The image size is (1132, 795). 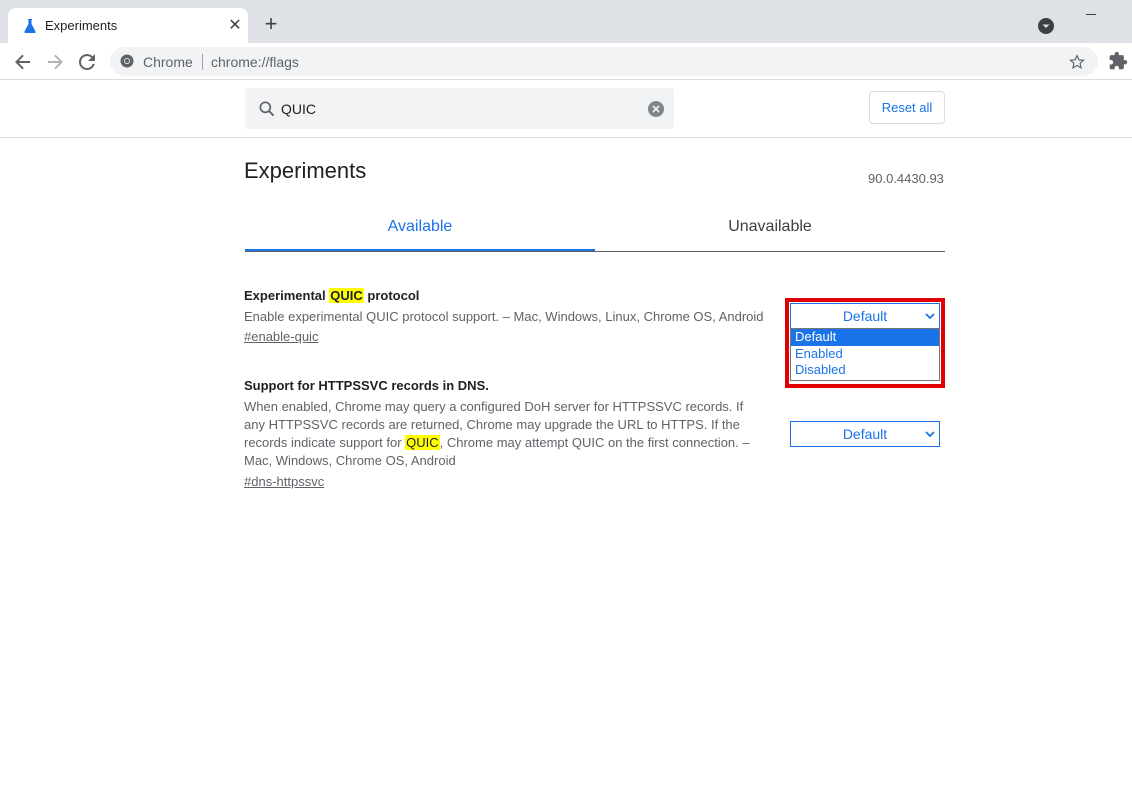 I want to click on flag-title-text: protocol, so click(x=391, y=295).